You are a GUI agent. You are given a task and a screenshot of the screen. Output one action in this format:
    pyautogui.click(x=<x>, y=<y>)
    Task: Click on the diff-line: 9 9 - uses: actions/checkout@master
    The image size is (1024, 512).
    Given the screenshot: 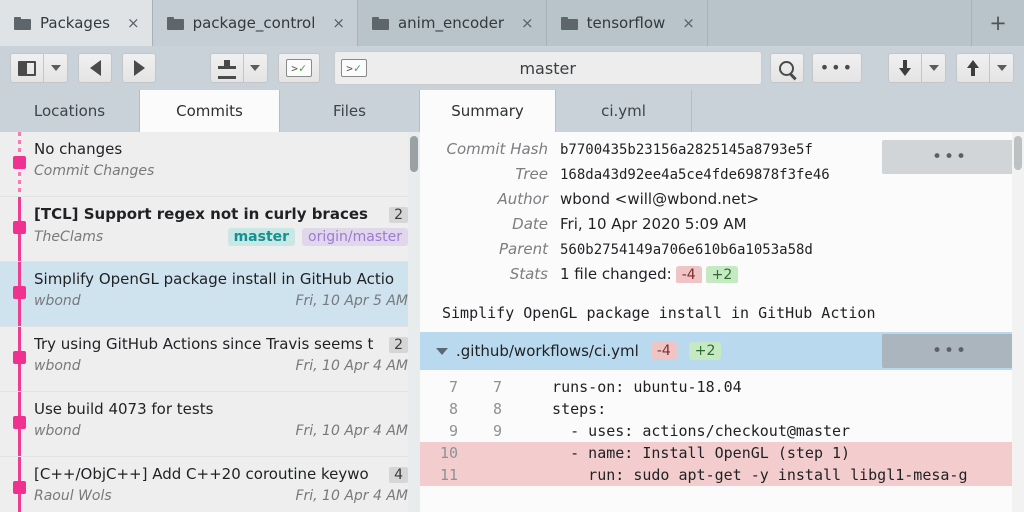 What is the action you would take?
    pyautogui.click(x=722, y=431)
    